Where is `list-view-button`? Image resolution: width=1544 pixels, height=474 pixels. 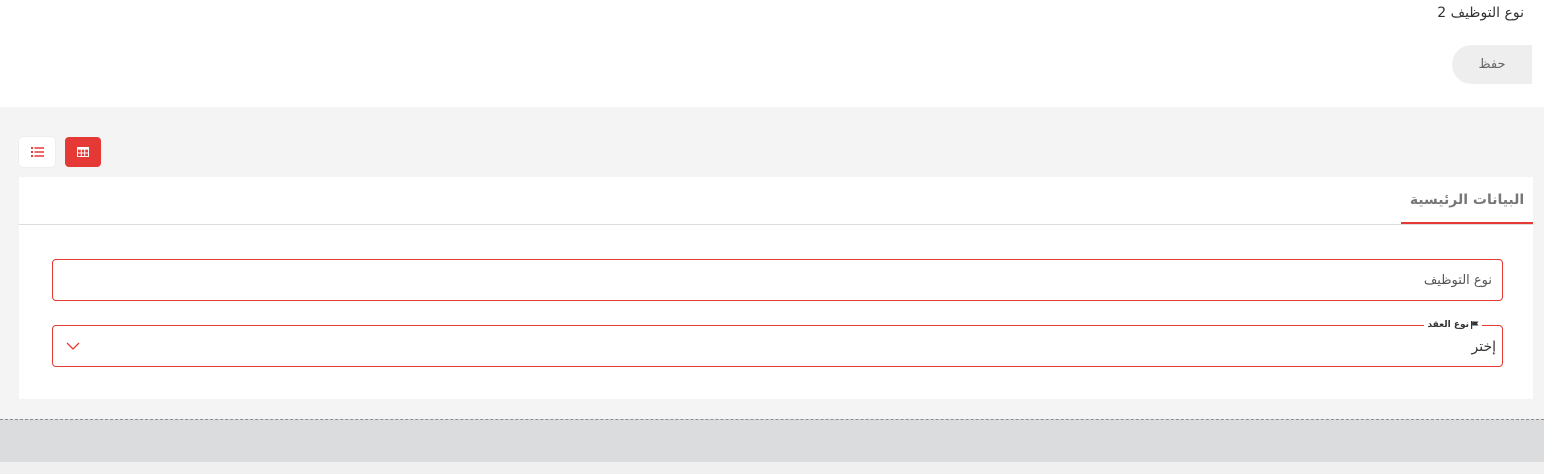 list-view-button is located at coordinates (37, 152).